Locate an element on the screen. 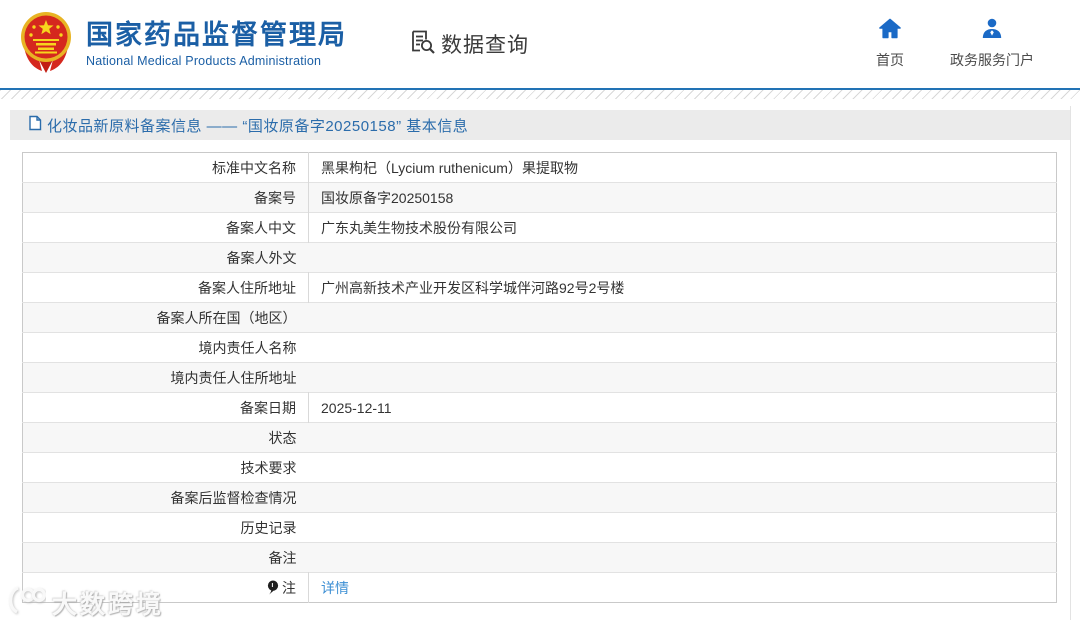  table-row: 注详情 is located at coordinates (539, 587).